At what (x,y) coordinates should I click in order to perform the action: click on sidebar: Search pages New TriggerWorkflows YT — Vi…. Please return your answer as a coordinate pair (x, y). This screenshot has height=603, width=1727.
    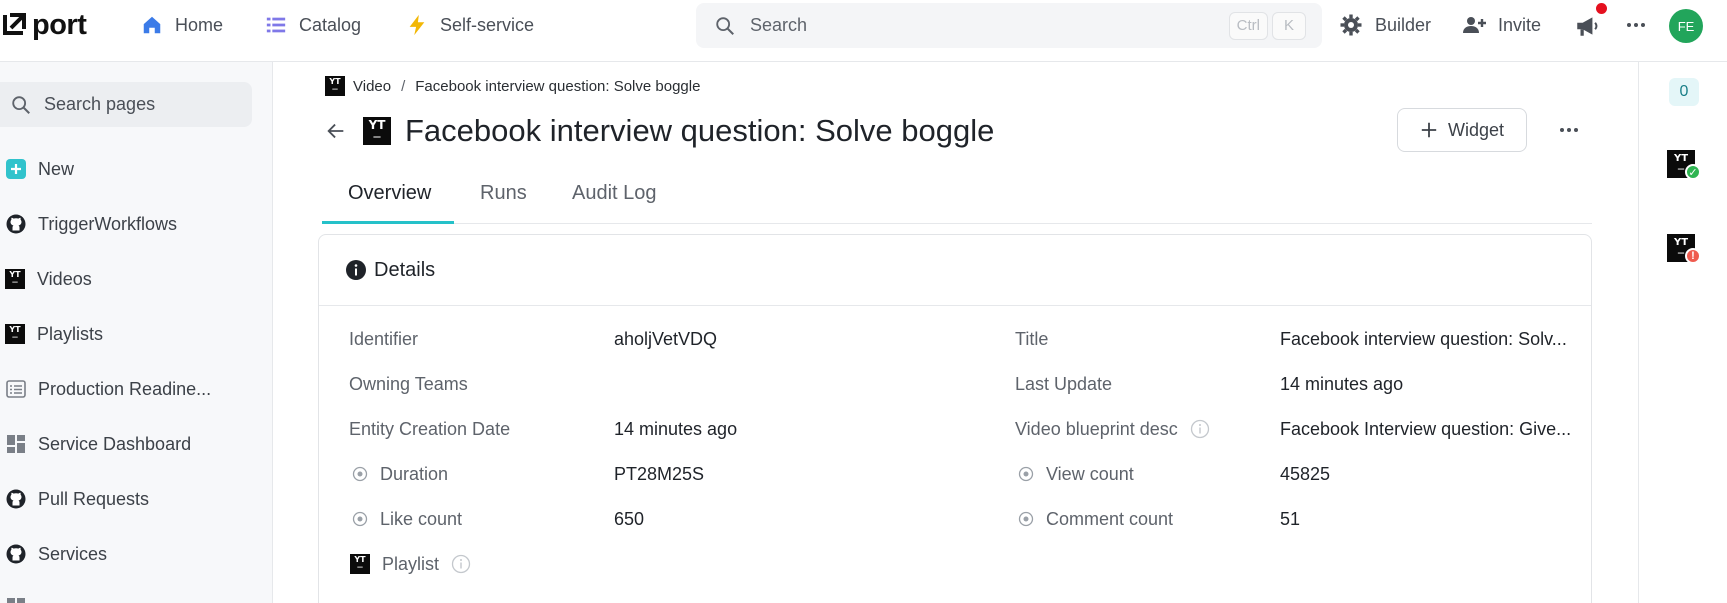
    Looking at the image, I should click on (136, 332).